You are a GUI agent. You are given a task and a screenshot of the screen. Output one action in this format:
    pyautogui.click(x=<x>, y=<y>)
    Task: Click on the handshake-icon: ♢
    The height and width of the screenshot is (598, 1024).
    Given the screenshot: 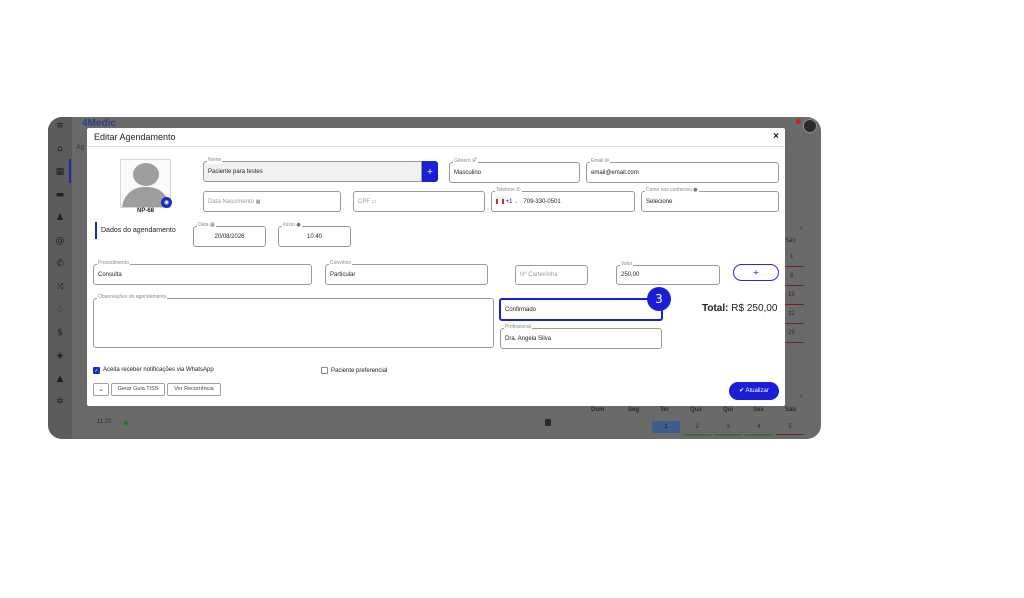 What is the action you would take?
    pyautogui.click(x=60, y=310)
    